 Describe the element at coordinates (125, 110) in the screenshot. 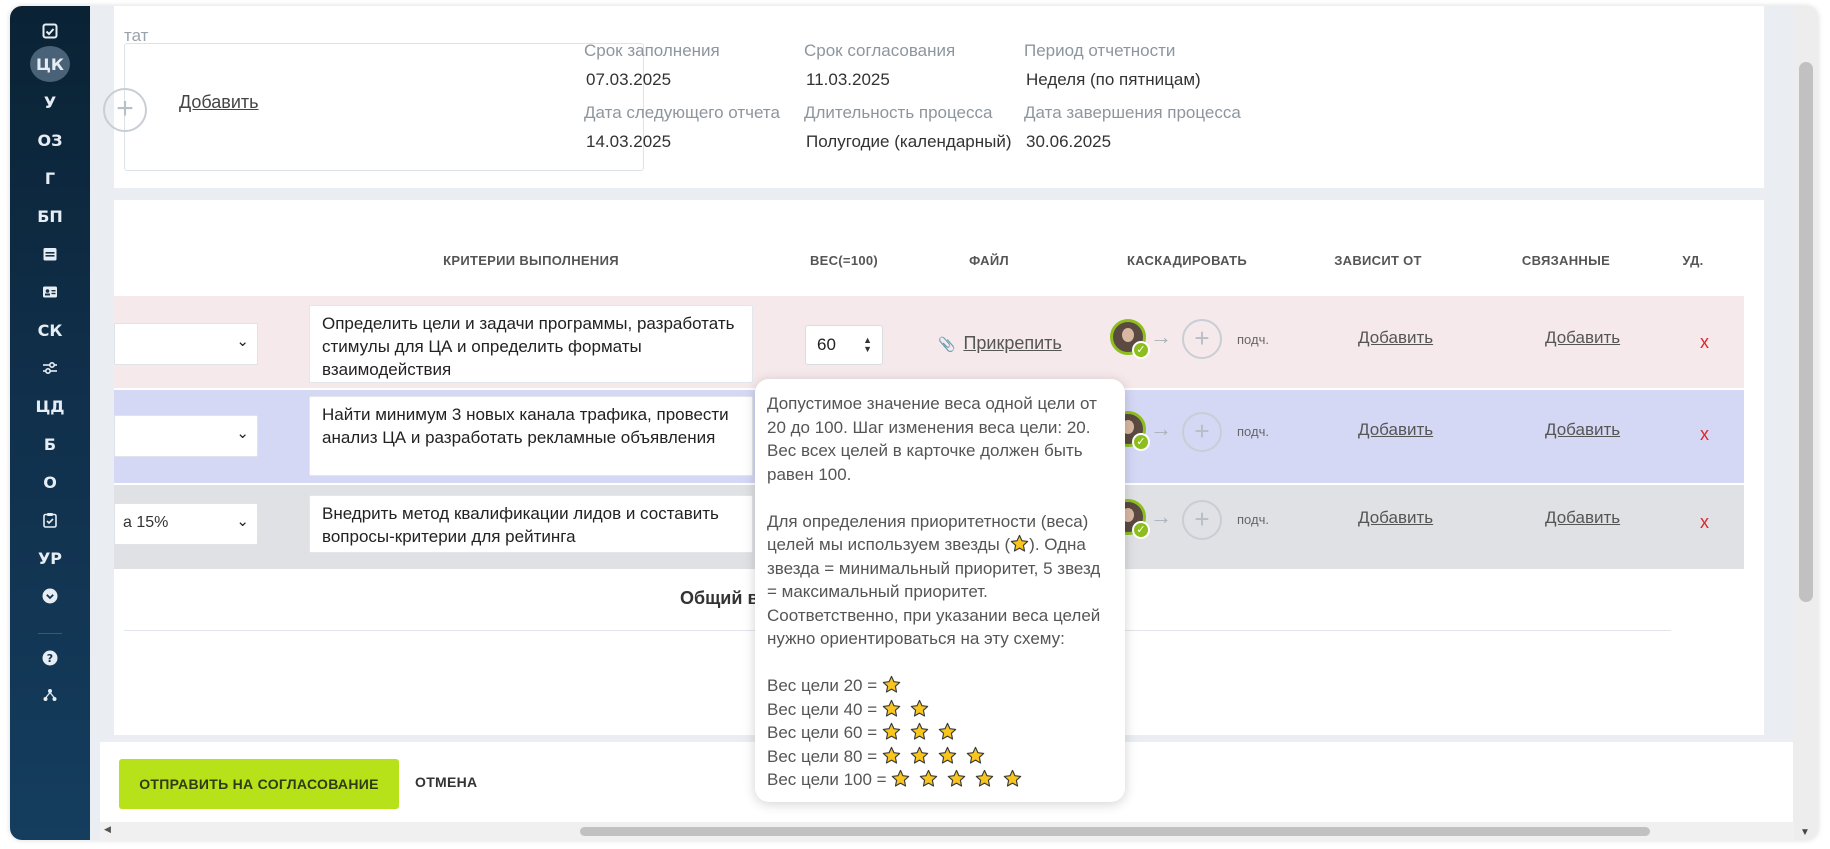

I see `add-circle-button: +` at that location.